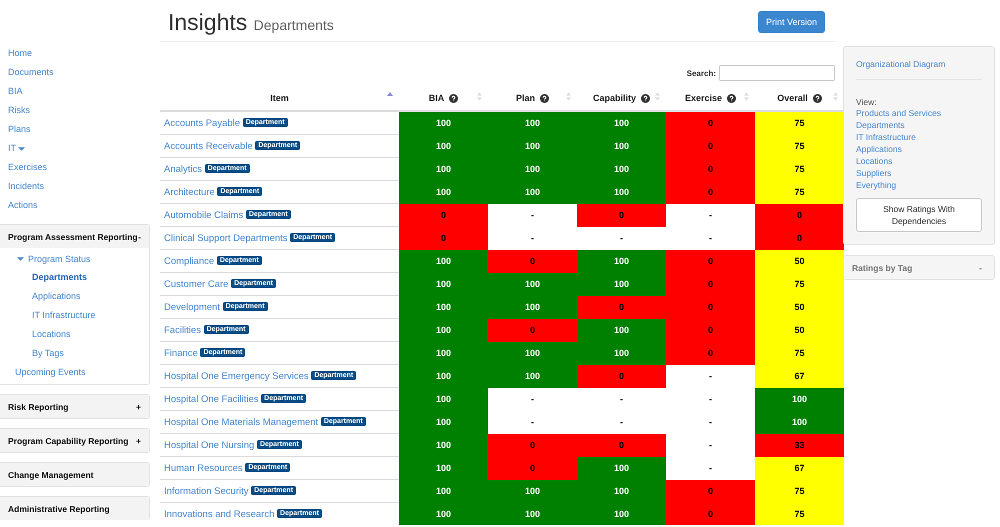 The height and width of the screenshot is (527, 1000). I want to click on rating-cell: 33, so click(799, 445).